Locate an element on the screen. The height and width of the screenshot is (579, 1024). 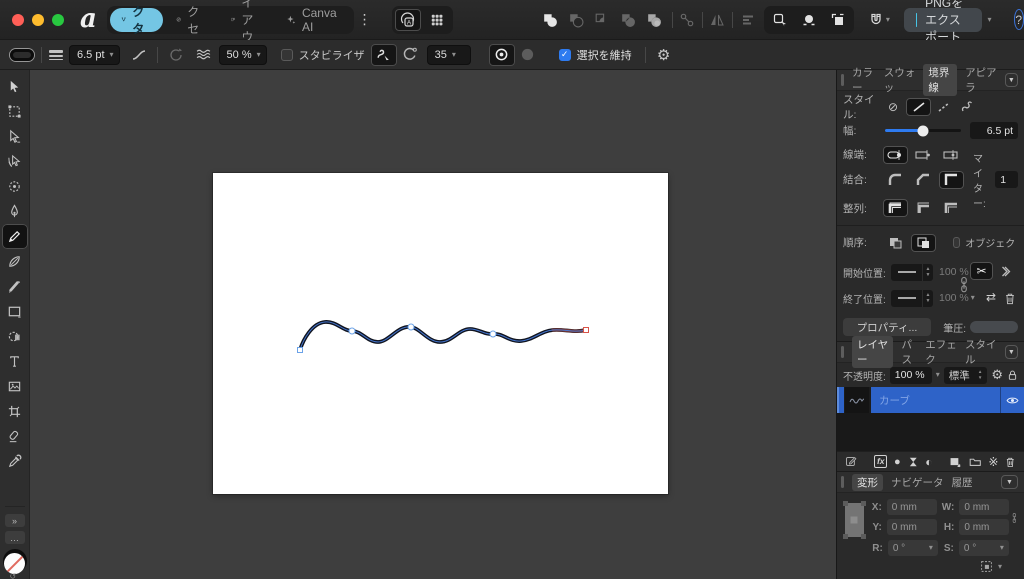
align-outside-icon is located at coordinates (950, 207).